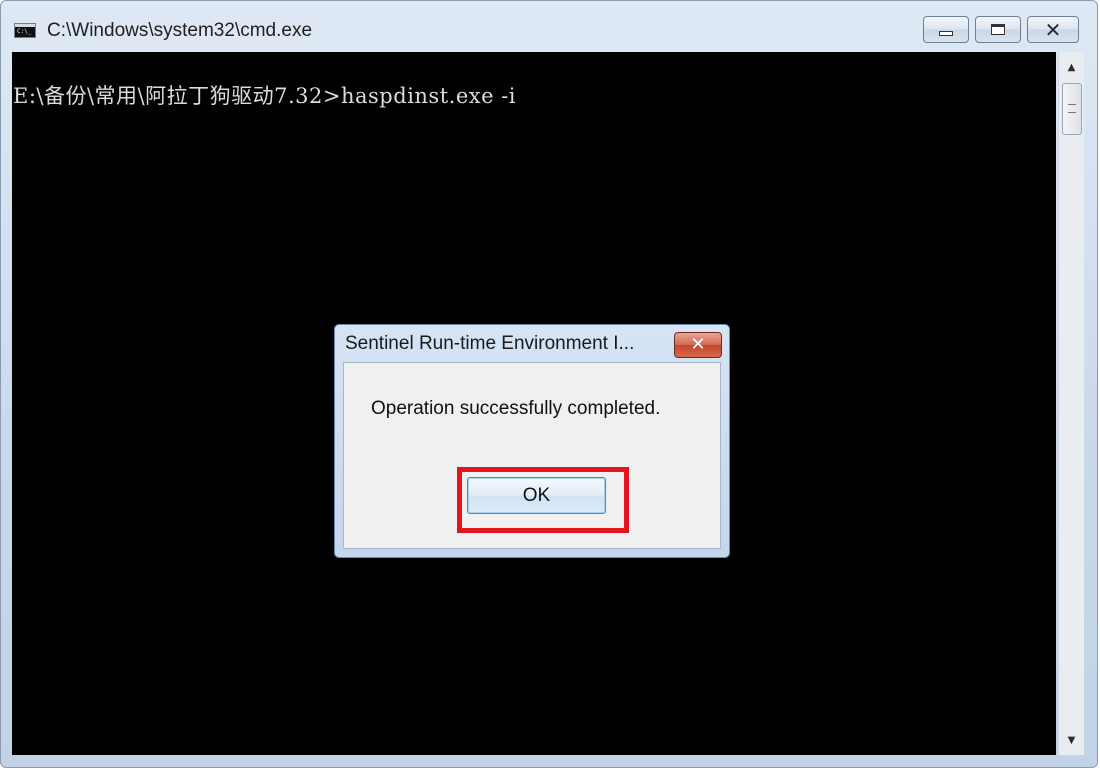 This screenshot has width=1100, height=770. Describe the element at coordinates (516, 408) in the screenshot. I see `dialog-message: Operation successfully completed.` at that location.